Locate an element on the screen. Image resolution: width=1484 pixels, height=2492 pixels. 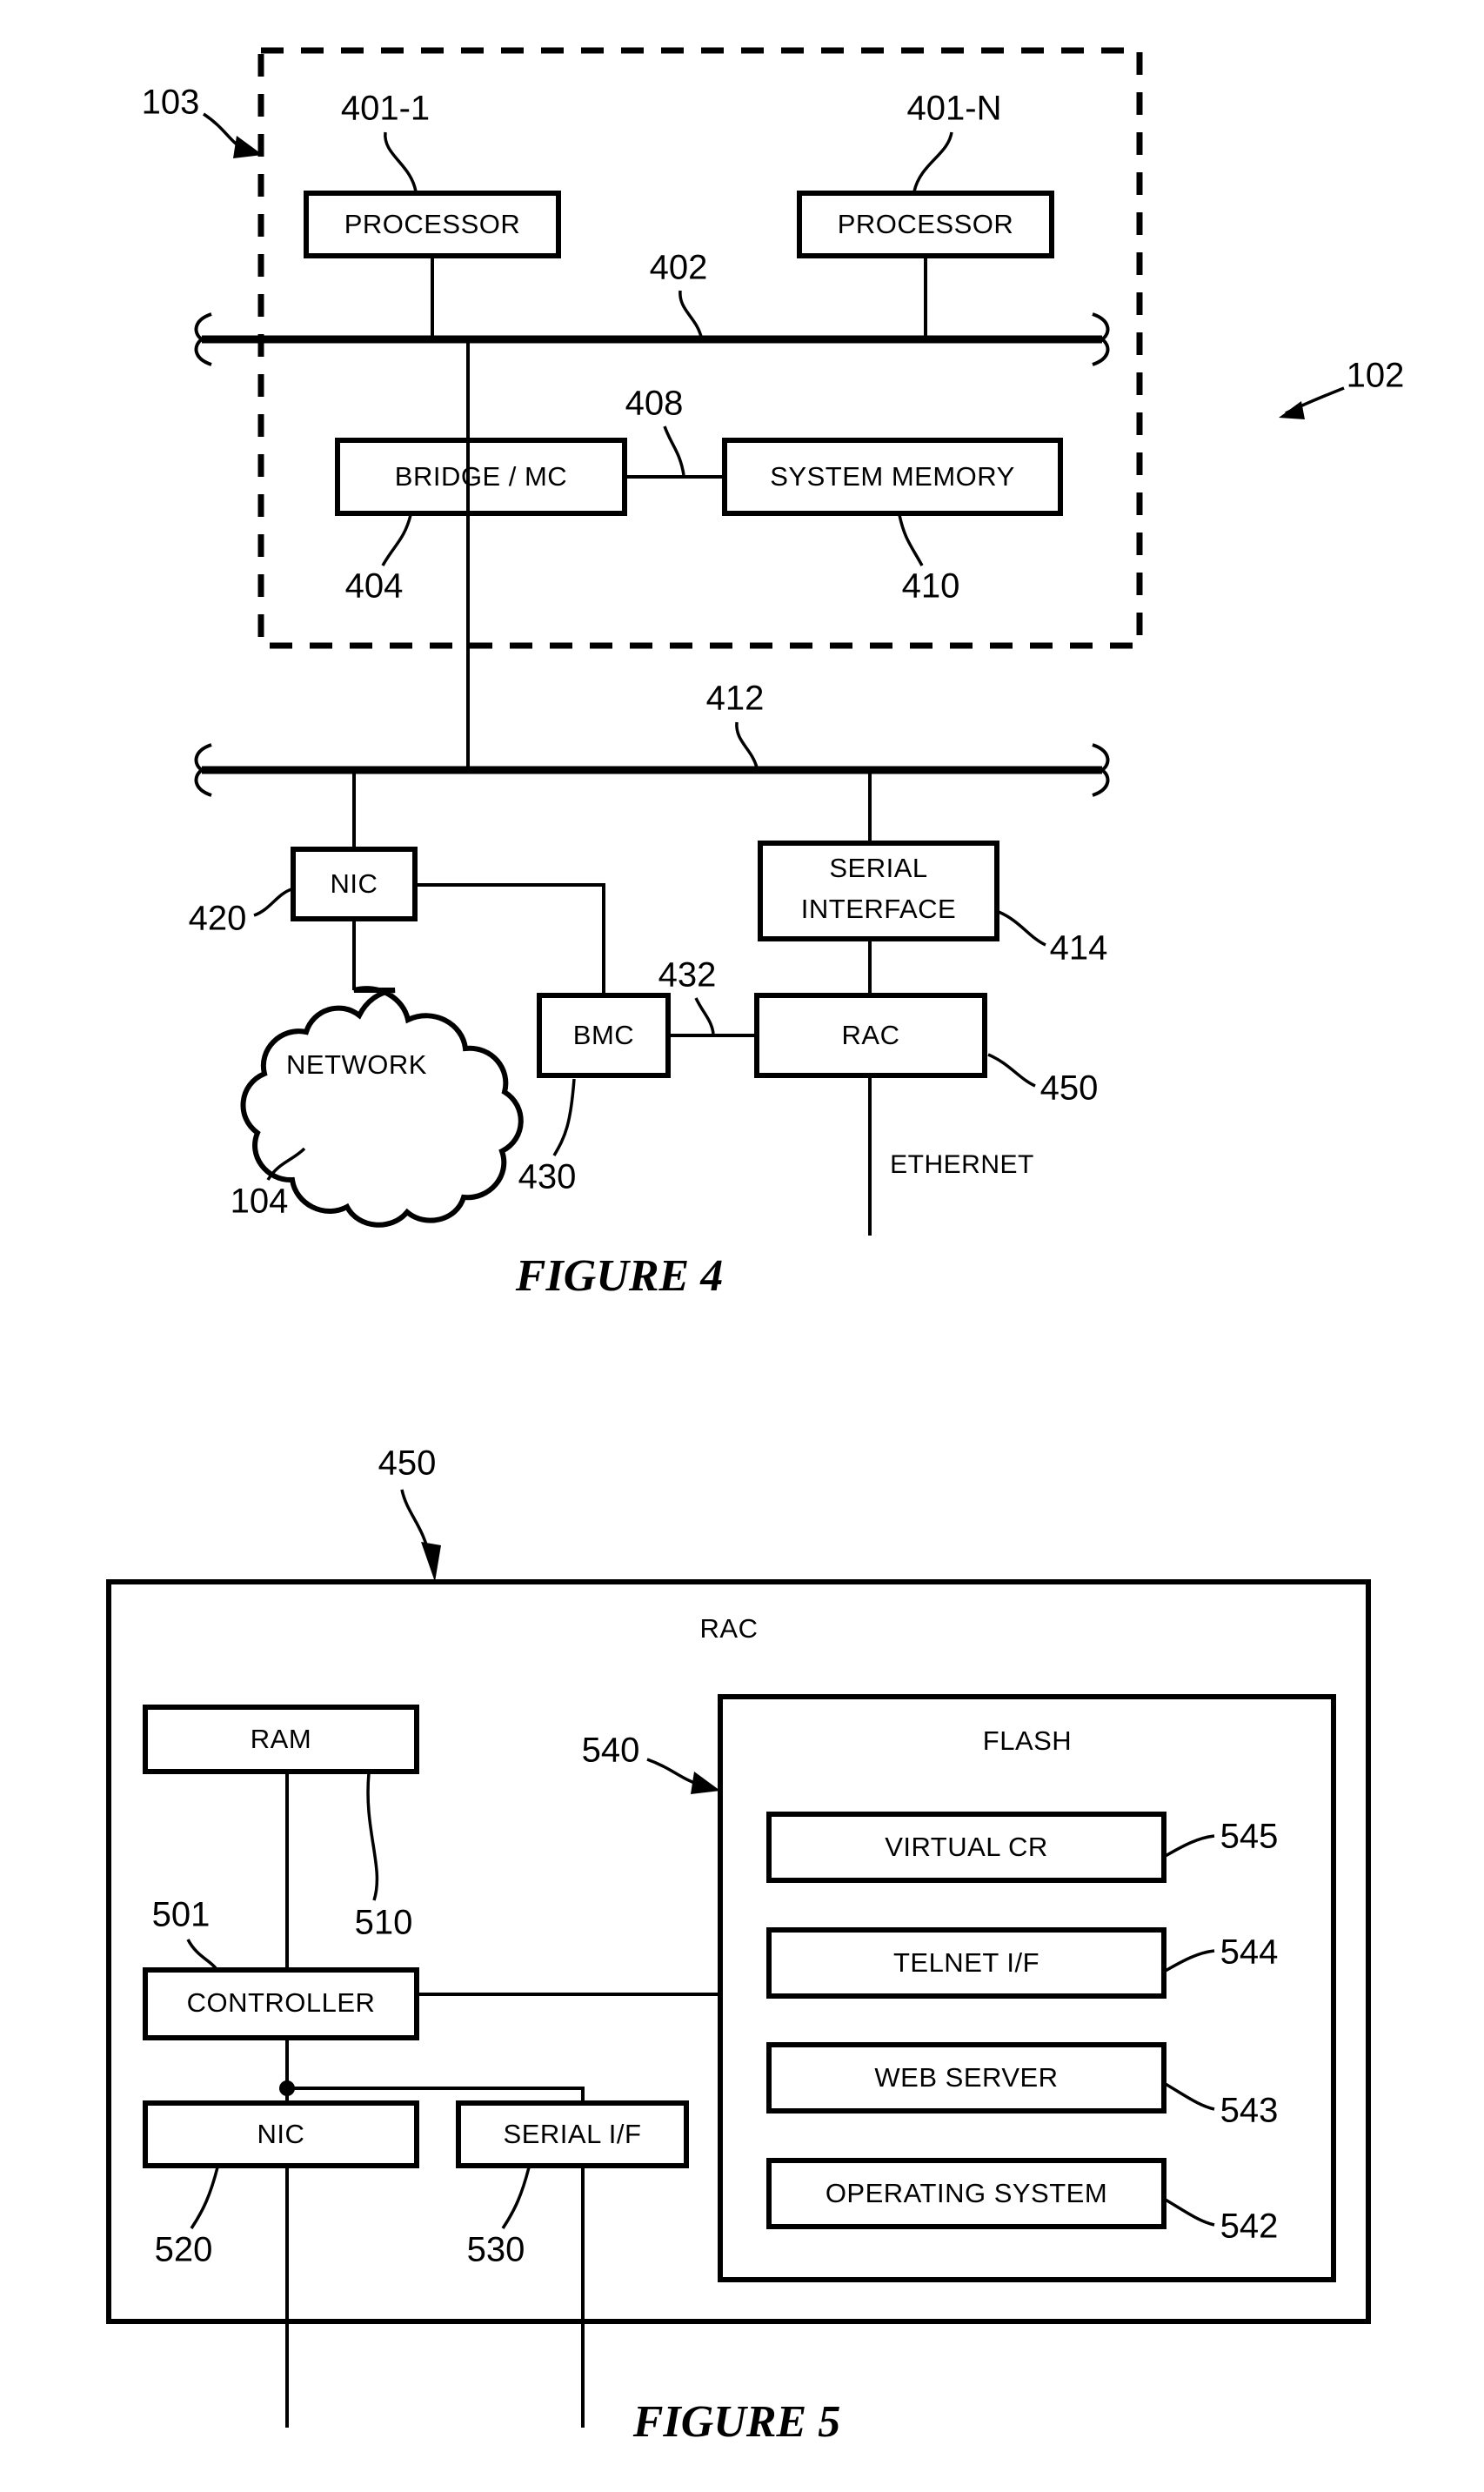
ref-510: 510 is located at coordinates (384, 1923).